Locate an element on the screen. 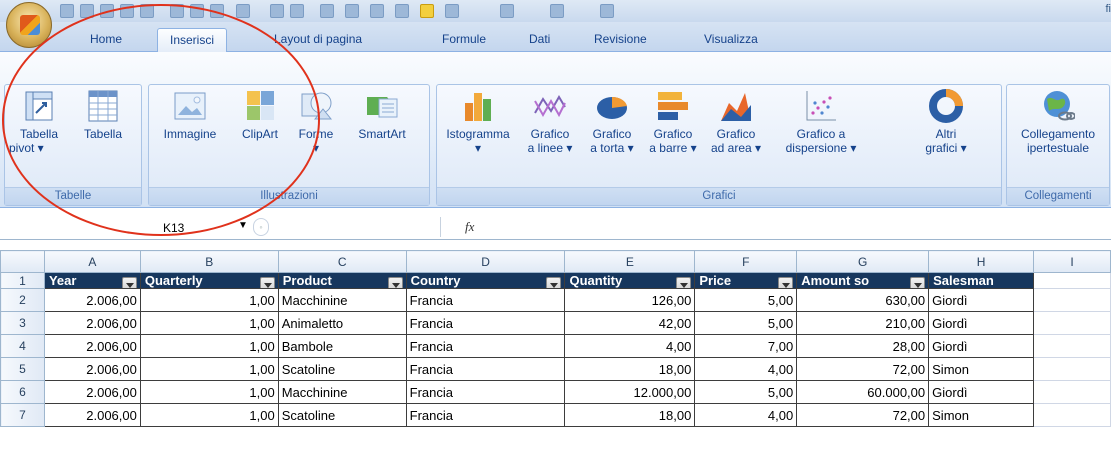 The width and height of the screenshot is (1111, 471). print-icon is located at coordinates (127, 11).